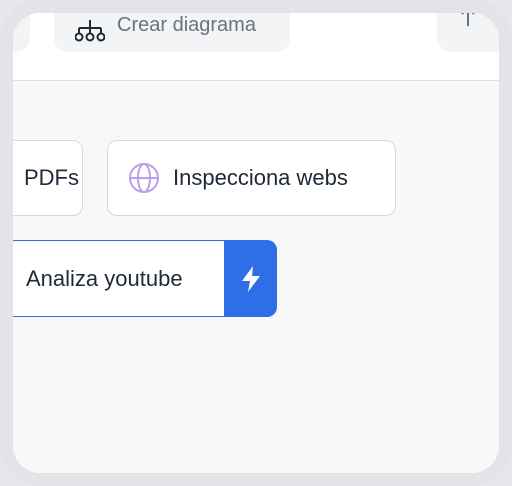 This screenshot has height=486, width=512. Describe the element at coordinates (51, 177) in the screenshot. I see `chip-pdfs-label: PDFs` at that location.